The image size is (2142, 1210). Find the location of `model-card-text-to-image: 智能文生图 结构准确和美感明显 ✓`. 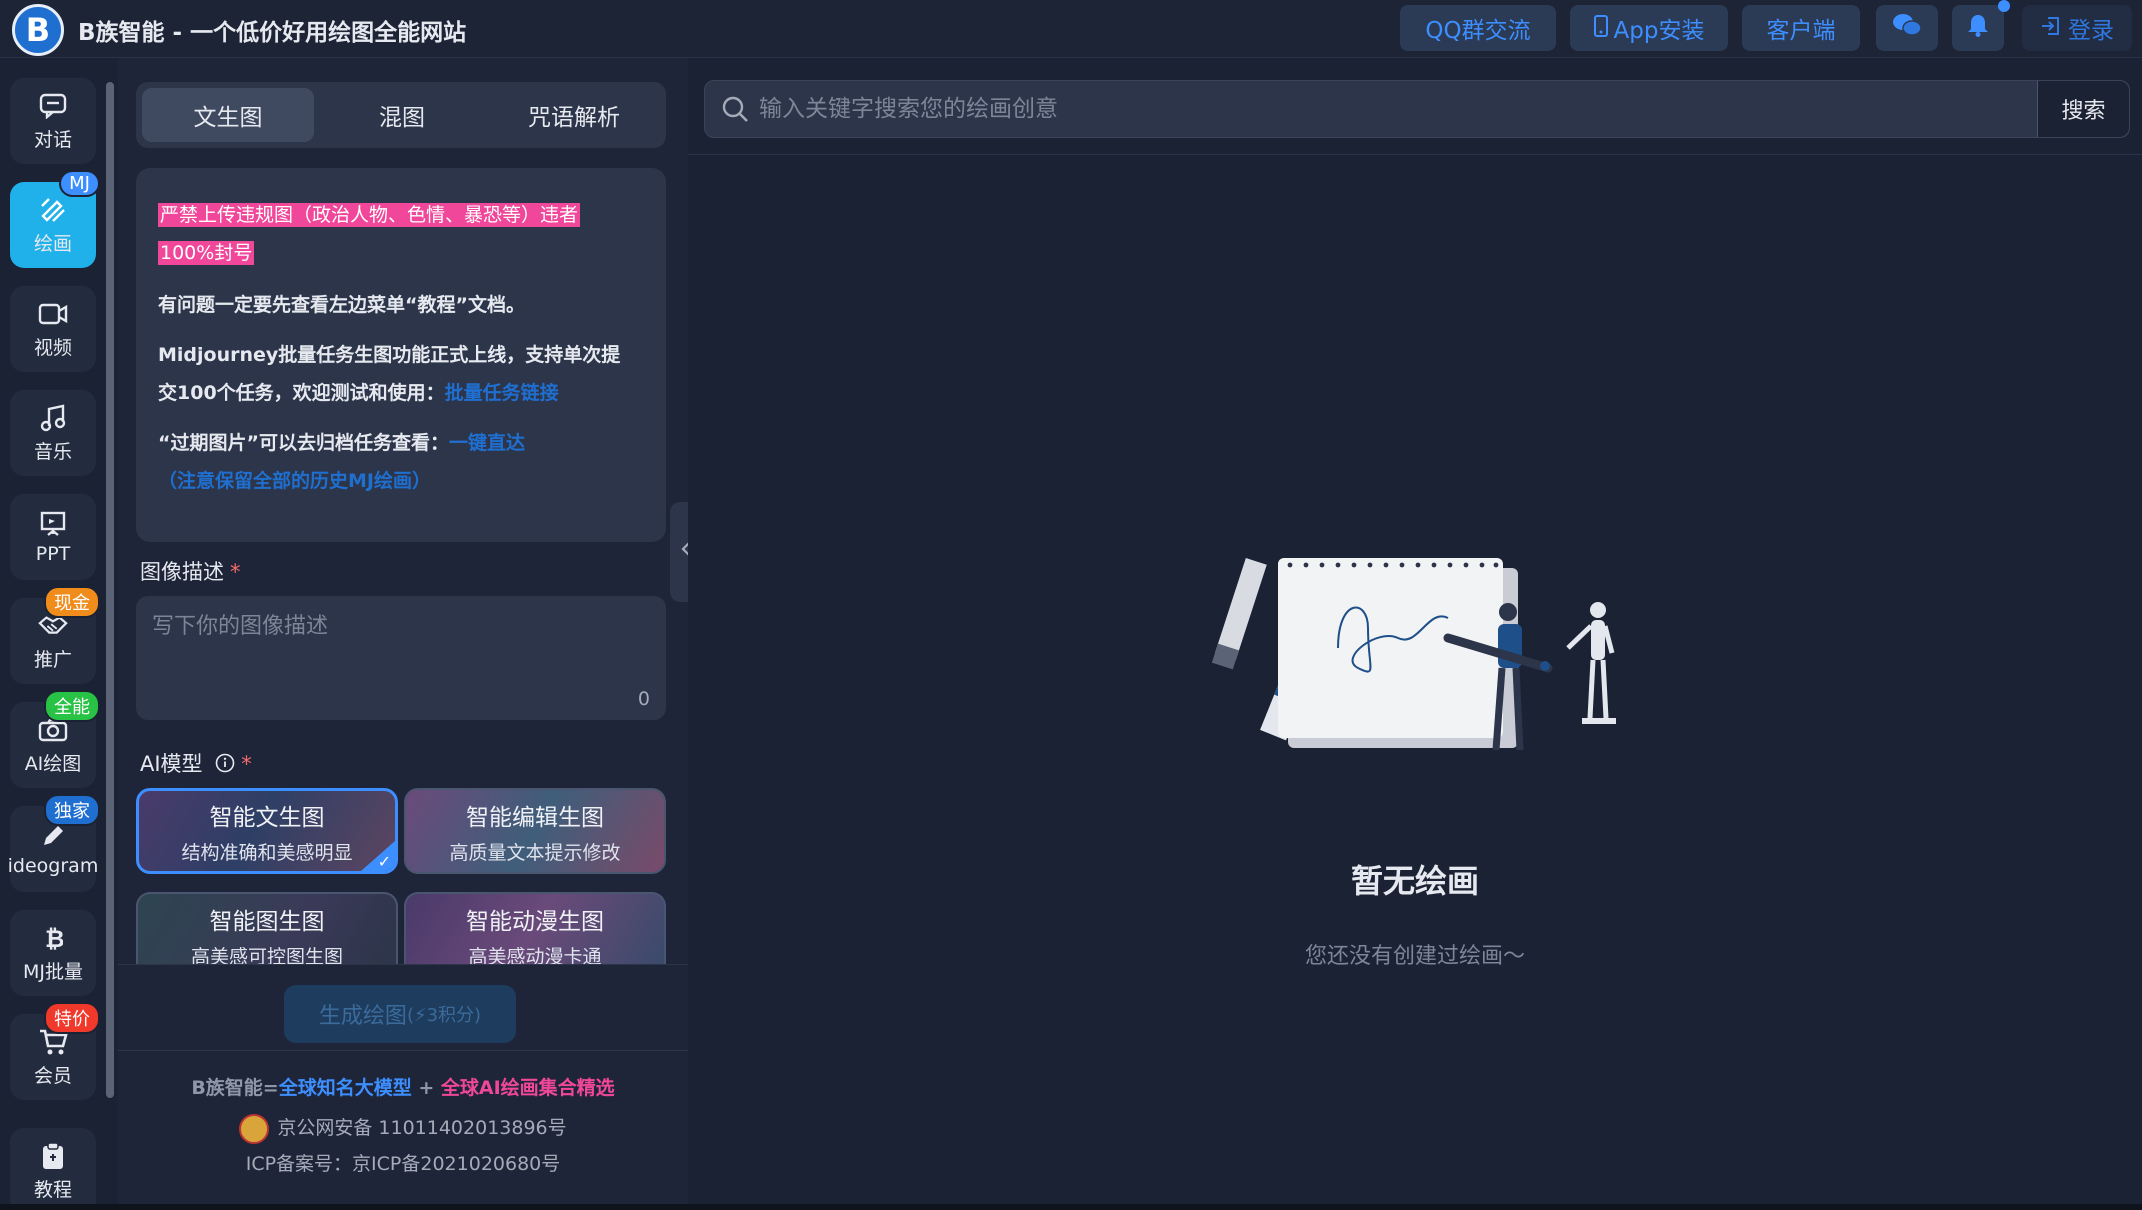

model-card-text-to-image: 智能文生图 结构准确和美感明显 ✓ is located at coordinates (267, 831).